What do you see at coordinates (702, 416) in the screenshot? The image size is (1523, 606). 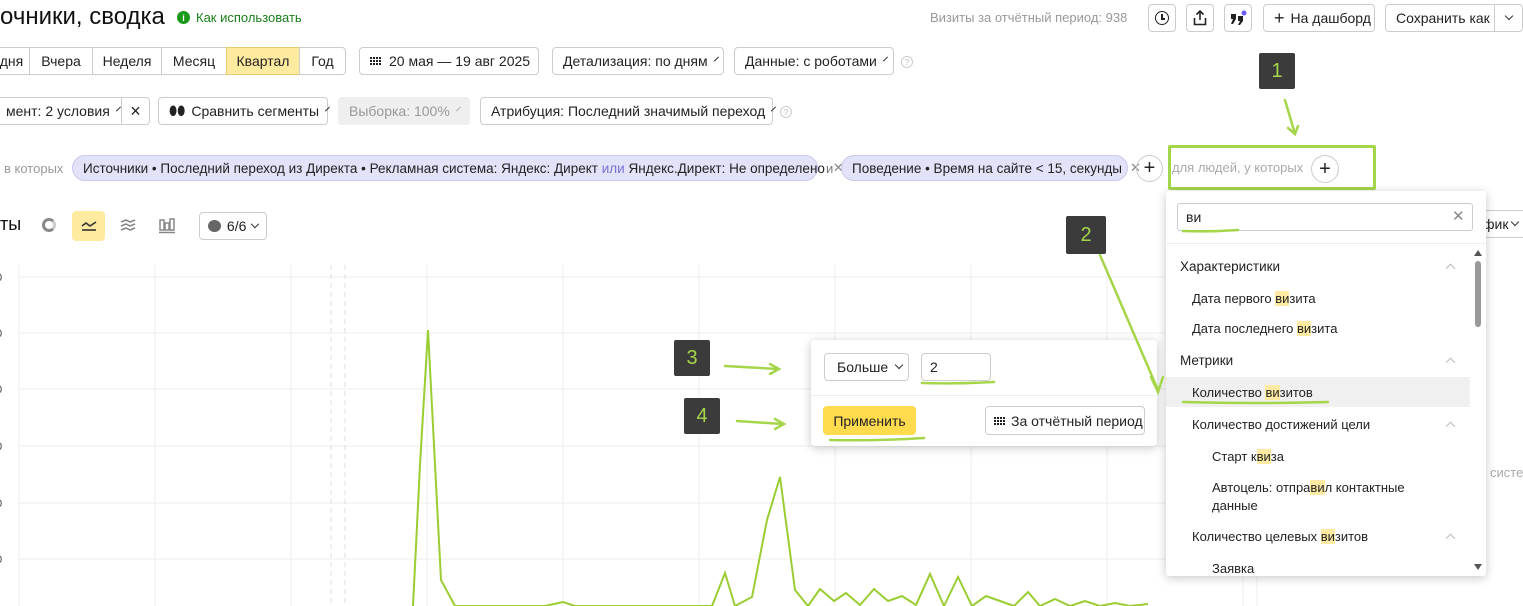 I see `annotation-4: 4` at bounding box center [702, 416].